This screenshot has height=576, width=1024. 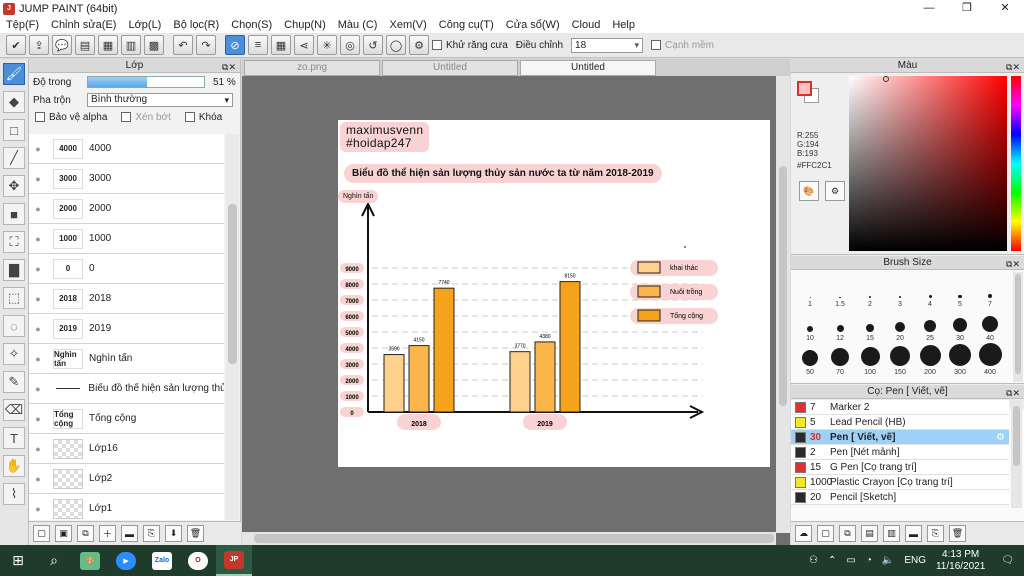 What do you see at coordinates (407, 25) in the screenshot?
I see `menu-view: Xem(V)` at bounding box center [407, 25].